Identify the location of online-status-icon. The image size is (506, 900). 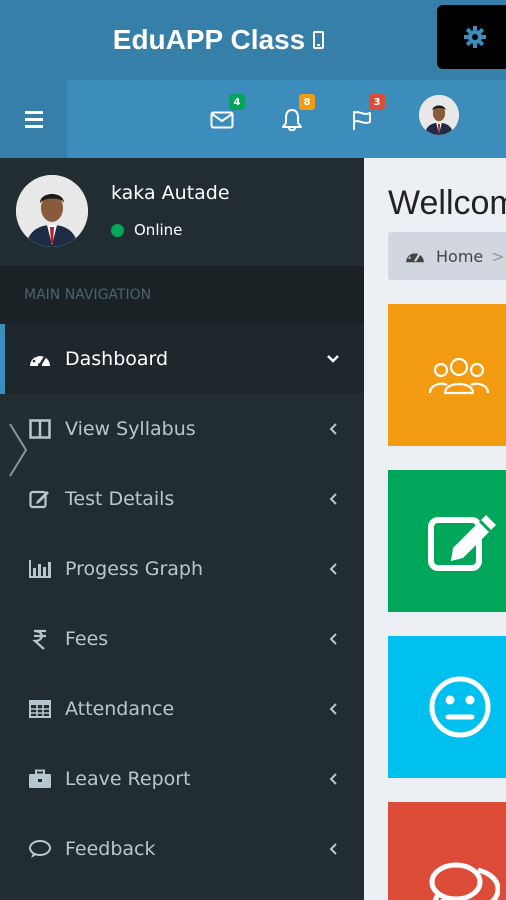
(117, 230).